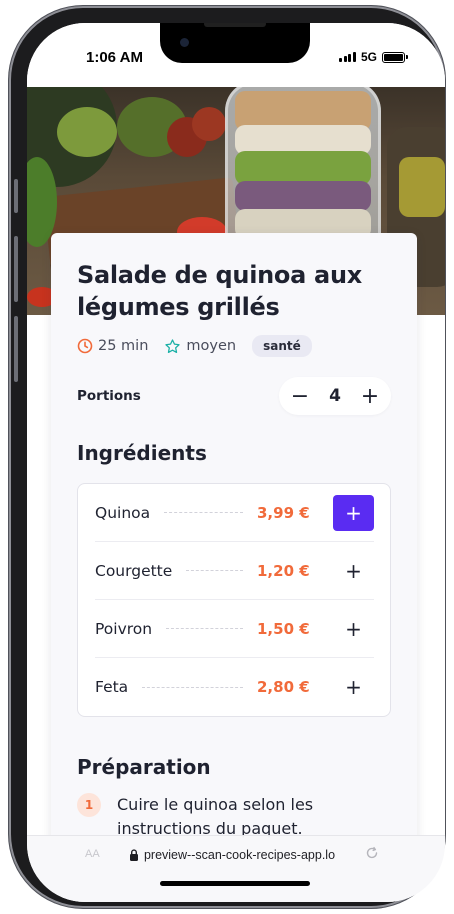 This screenshot has height=914, width=454. I want to click on signal-icon, so click(347, 57).